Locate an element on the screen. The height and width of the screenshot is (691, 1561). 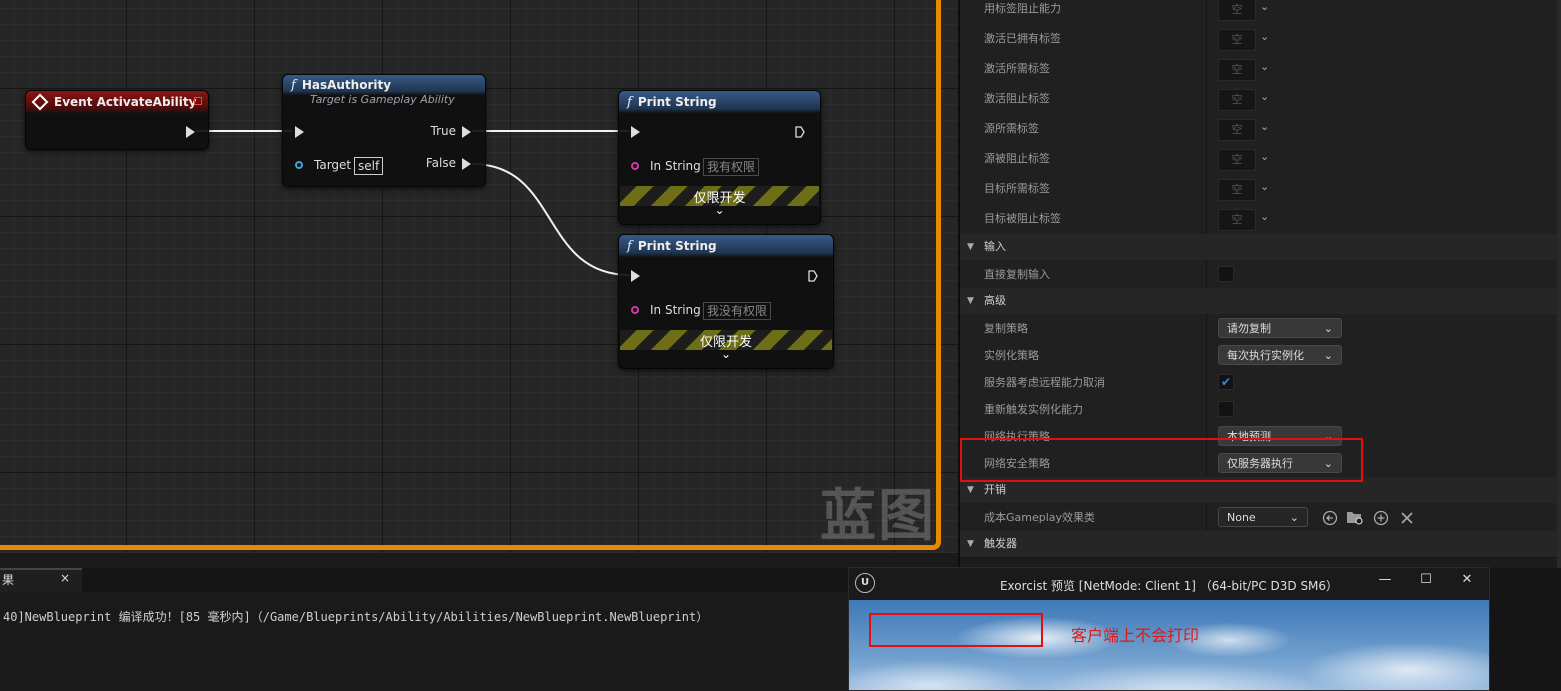
row-label: 激活阻止标签 is located at coordinates (1017, 98).